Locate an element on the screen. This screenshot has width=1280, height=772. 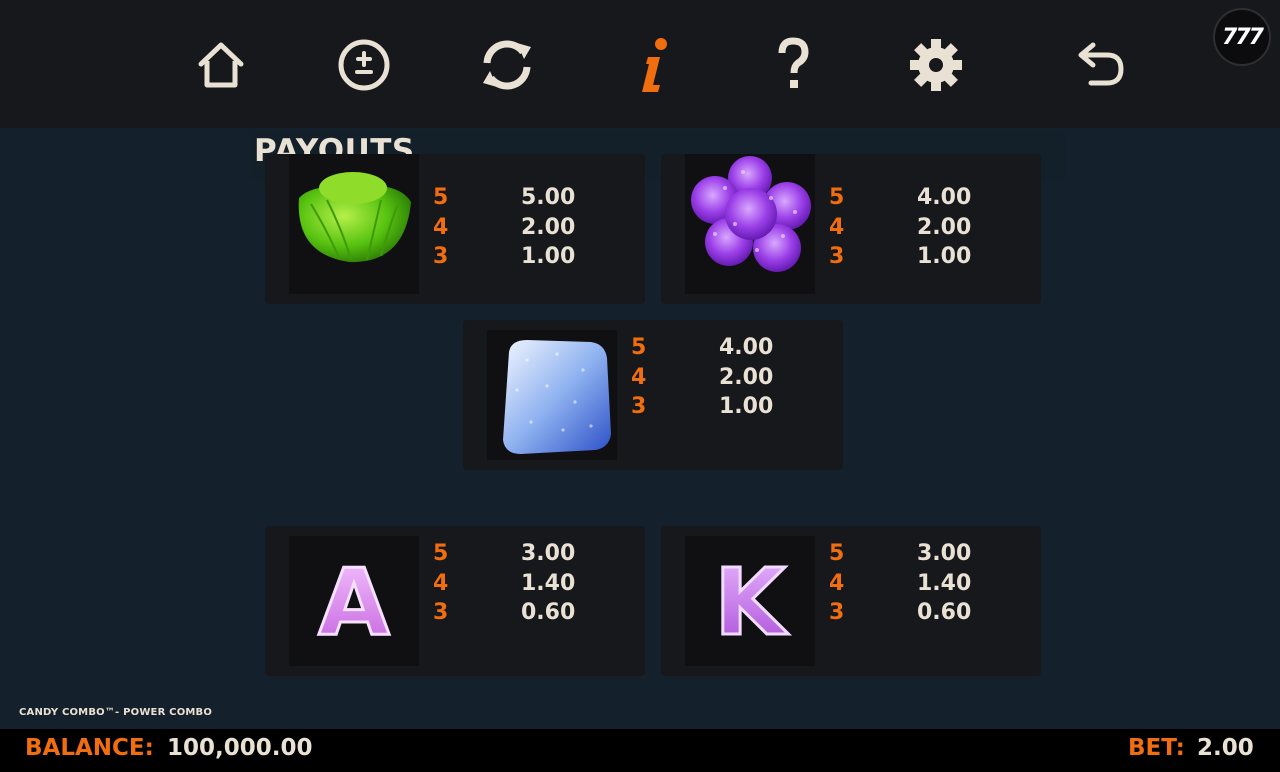
back-arrow-icon is located at coordinates (1101, 64).